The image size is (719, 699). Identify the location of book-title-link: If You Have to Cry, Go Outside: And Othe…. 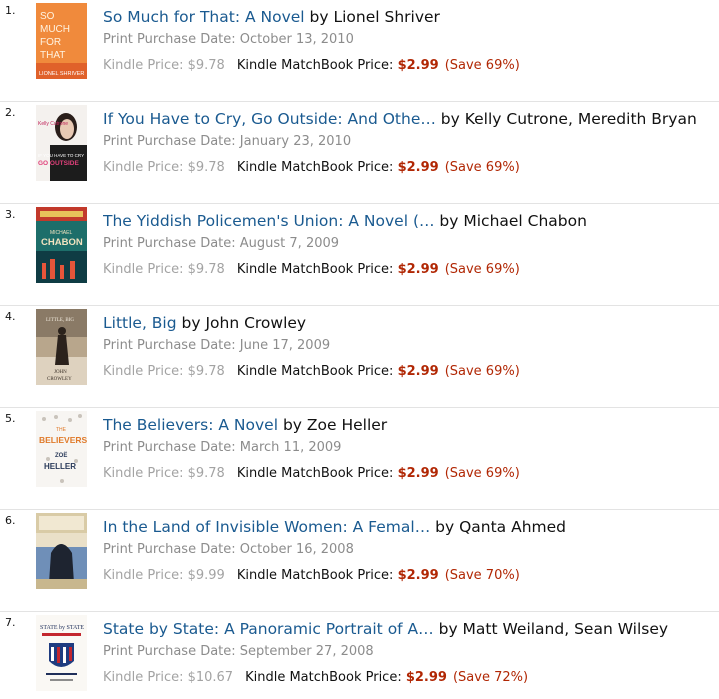
(269, 119).